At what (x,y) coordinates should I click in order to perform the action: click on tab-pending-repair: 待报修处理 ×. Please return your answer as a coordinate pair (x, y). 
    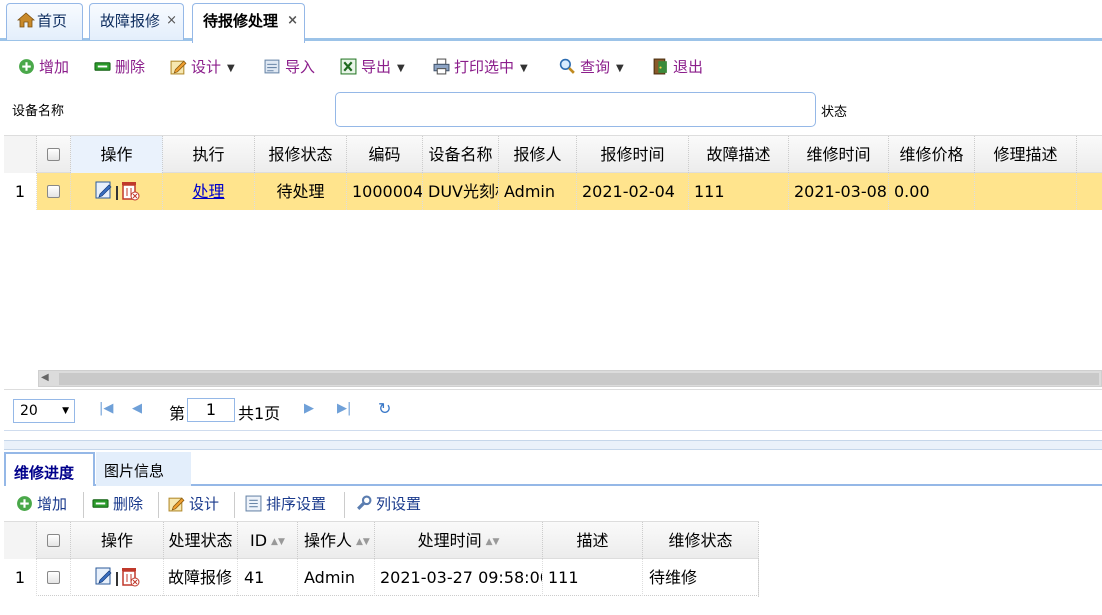
    Looking at the image, I should click on (248, 23).